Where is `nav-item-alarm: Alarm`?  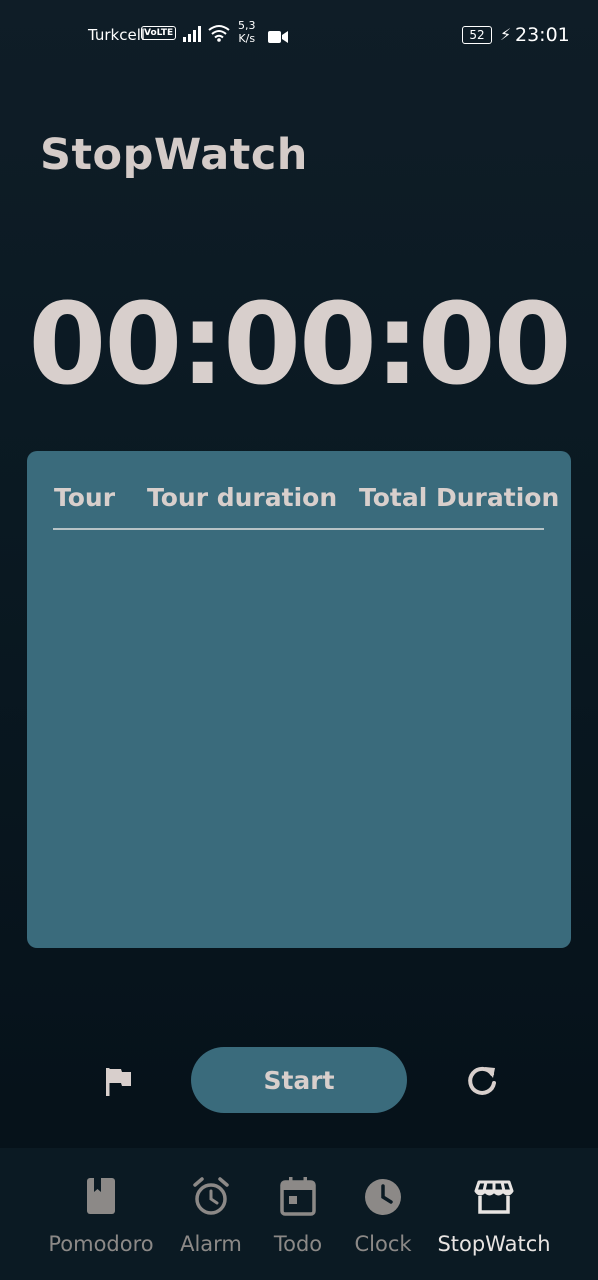
nav-item-alarm: Alarm is located at coordinates (211, 1214).